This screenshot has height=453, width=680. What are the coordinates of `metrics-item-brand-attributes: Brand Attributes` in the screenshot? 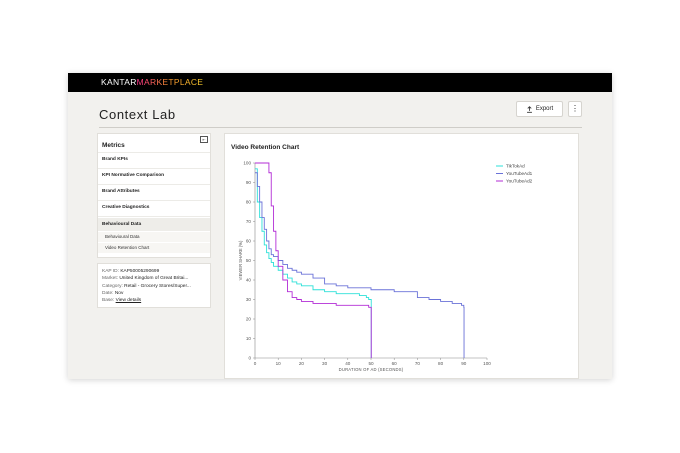 It's located at (154, 191).